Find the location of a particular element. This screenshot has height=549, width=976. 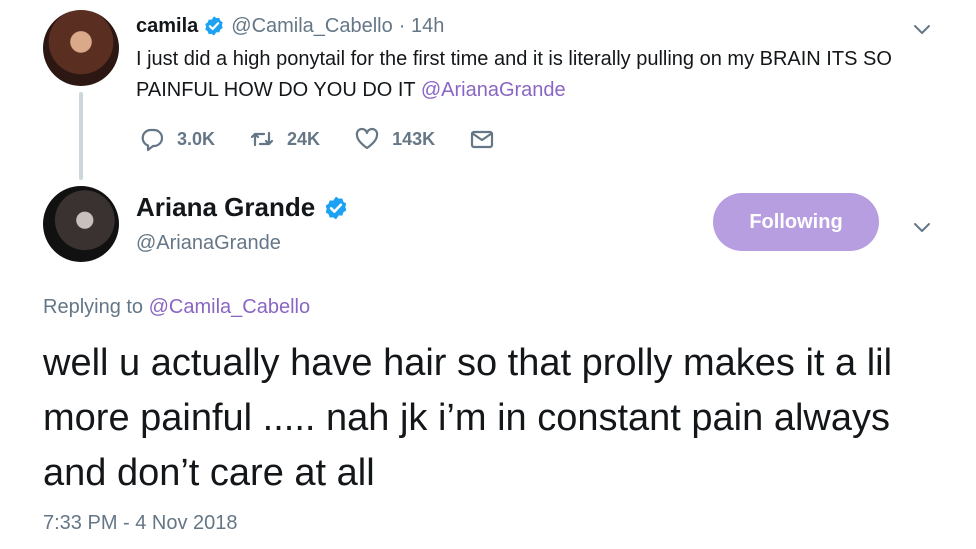

reply-to-tweet-header: camila @Camila_Cabello · 14h is located at coordinates (290, 26).